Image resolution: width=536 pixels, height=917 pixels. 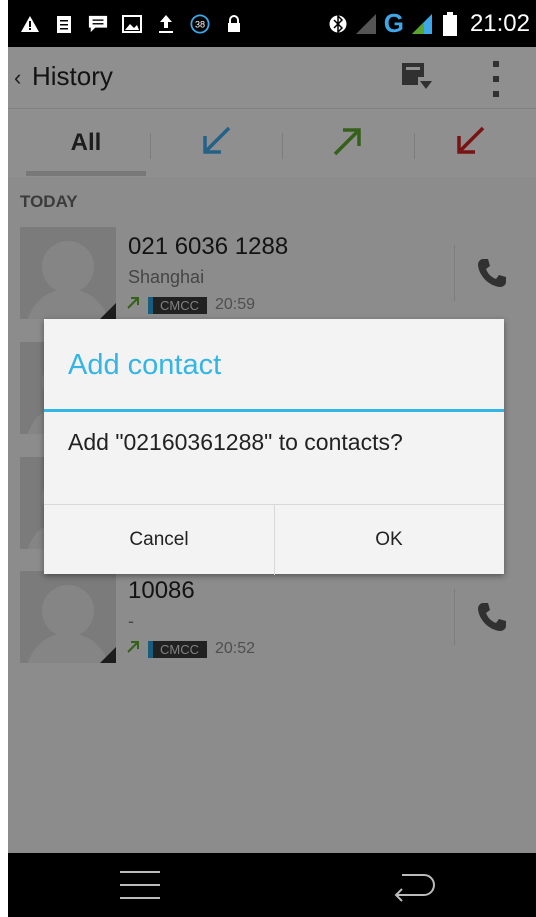 What do you see at coordinates (235, 442) in the screenshot?
I see `dialog-message: Add "02160361288" to contacts?` at bounding box center [235, 442].